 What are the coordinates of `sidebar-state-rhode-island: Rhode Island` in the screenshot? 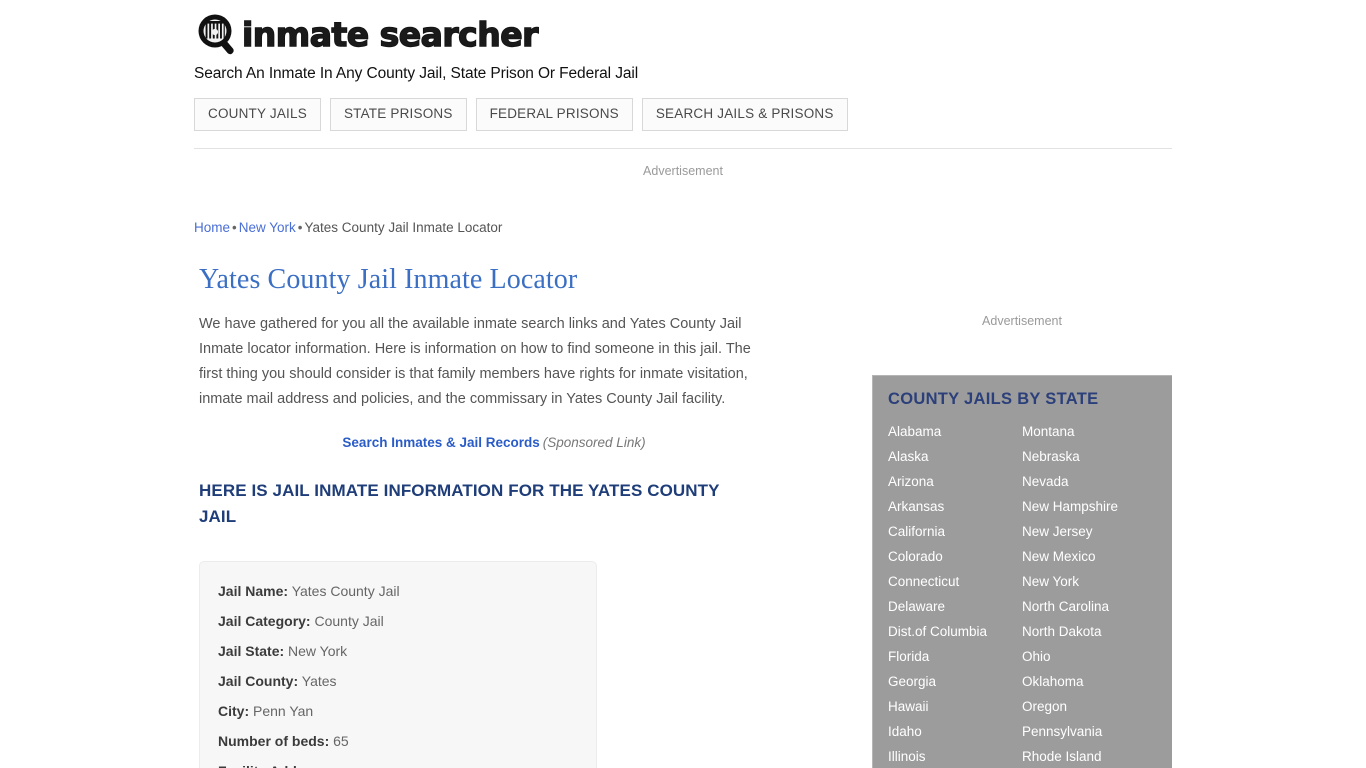 It's located at (1097, 756).